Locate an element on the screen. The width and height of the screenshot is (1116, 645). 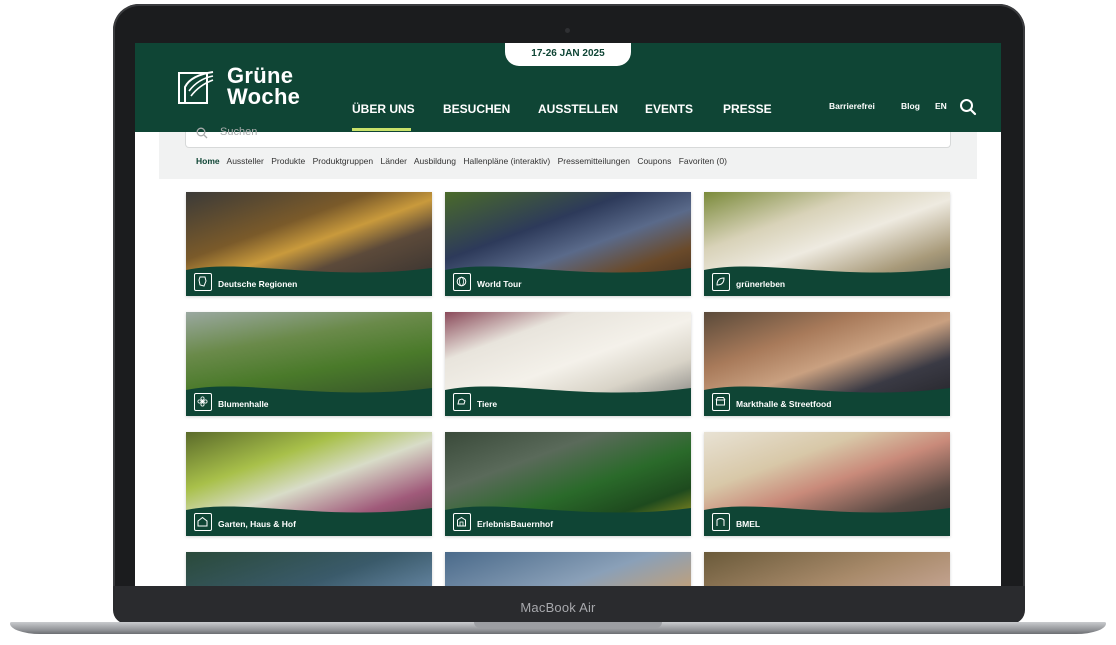
market-icon is located at coordinates (721, 402).